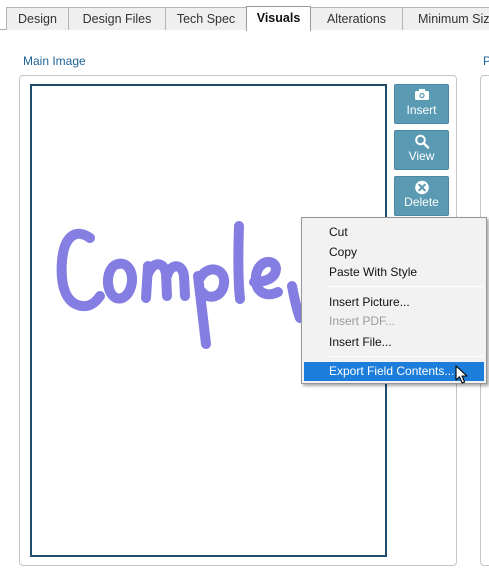  I want to click on tab-minimum-sizes: Minimum Sizes, so click(445, 18).